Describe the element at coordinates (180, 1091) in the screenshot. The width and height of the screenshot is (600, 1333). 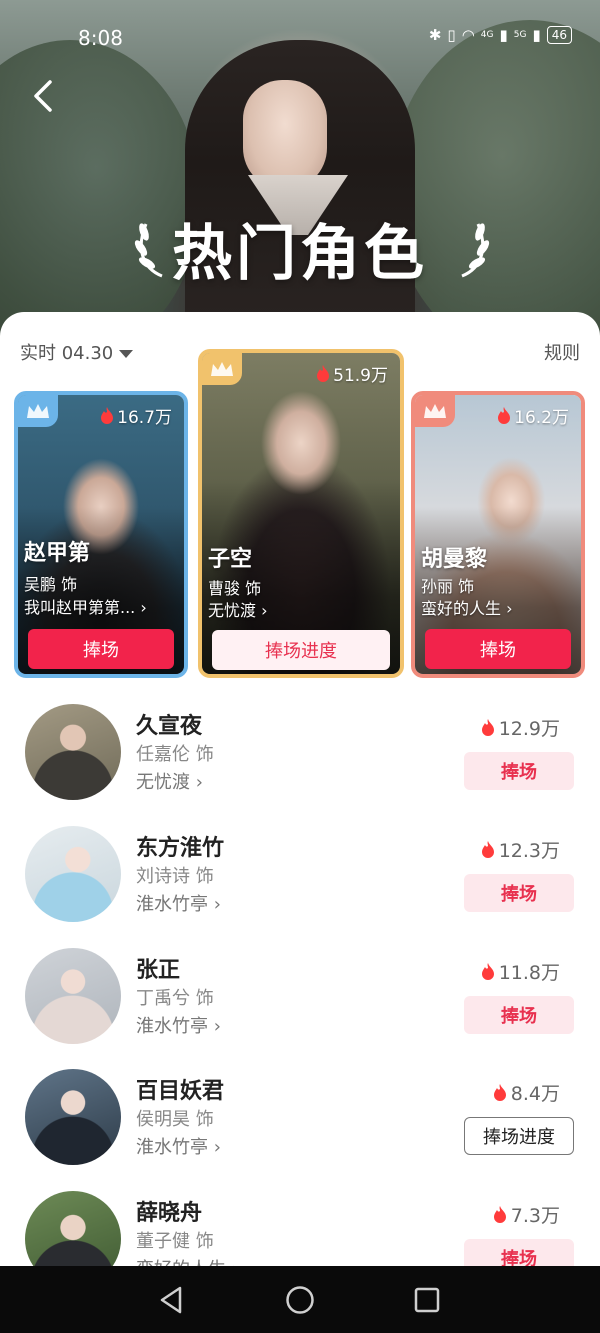
I see `character-name: 百目妖君` at that location.